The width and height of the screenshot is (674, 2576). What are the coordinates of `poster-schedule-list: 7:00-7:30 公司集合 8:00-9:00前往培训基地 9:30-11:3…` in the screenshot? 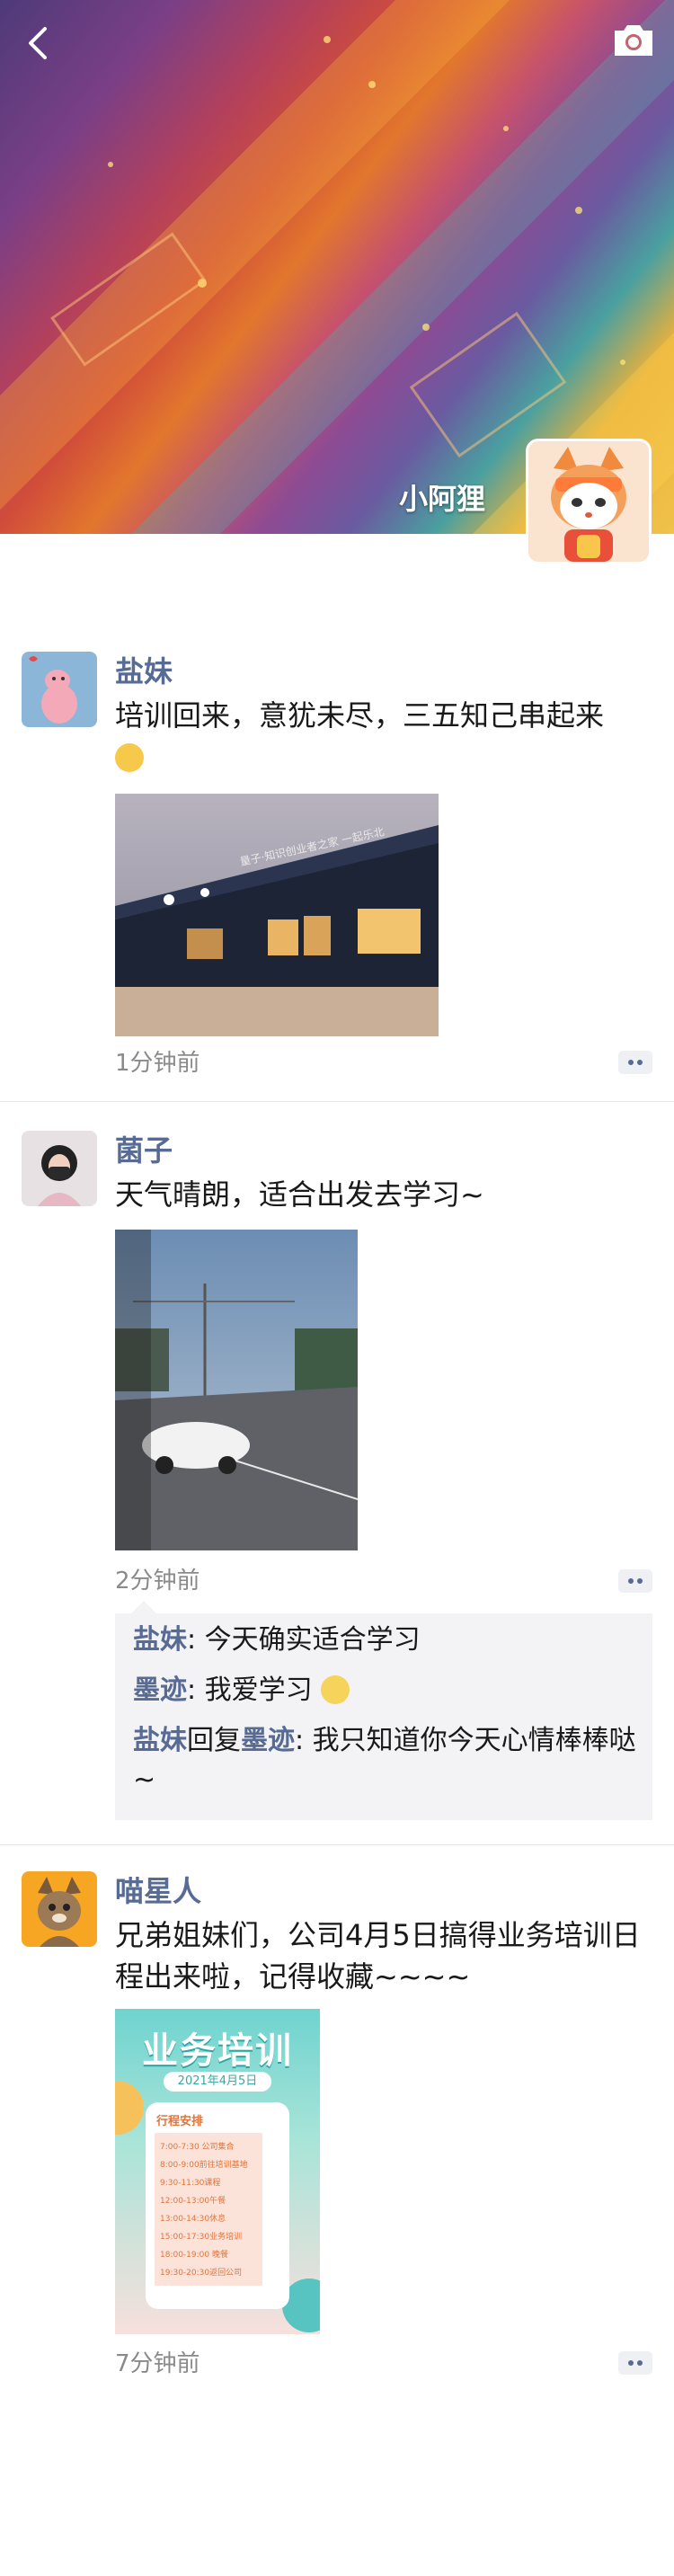 It's located at (208, 2209).